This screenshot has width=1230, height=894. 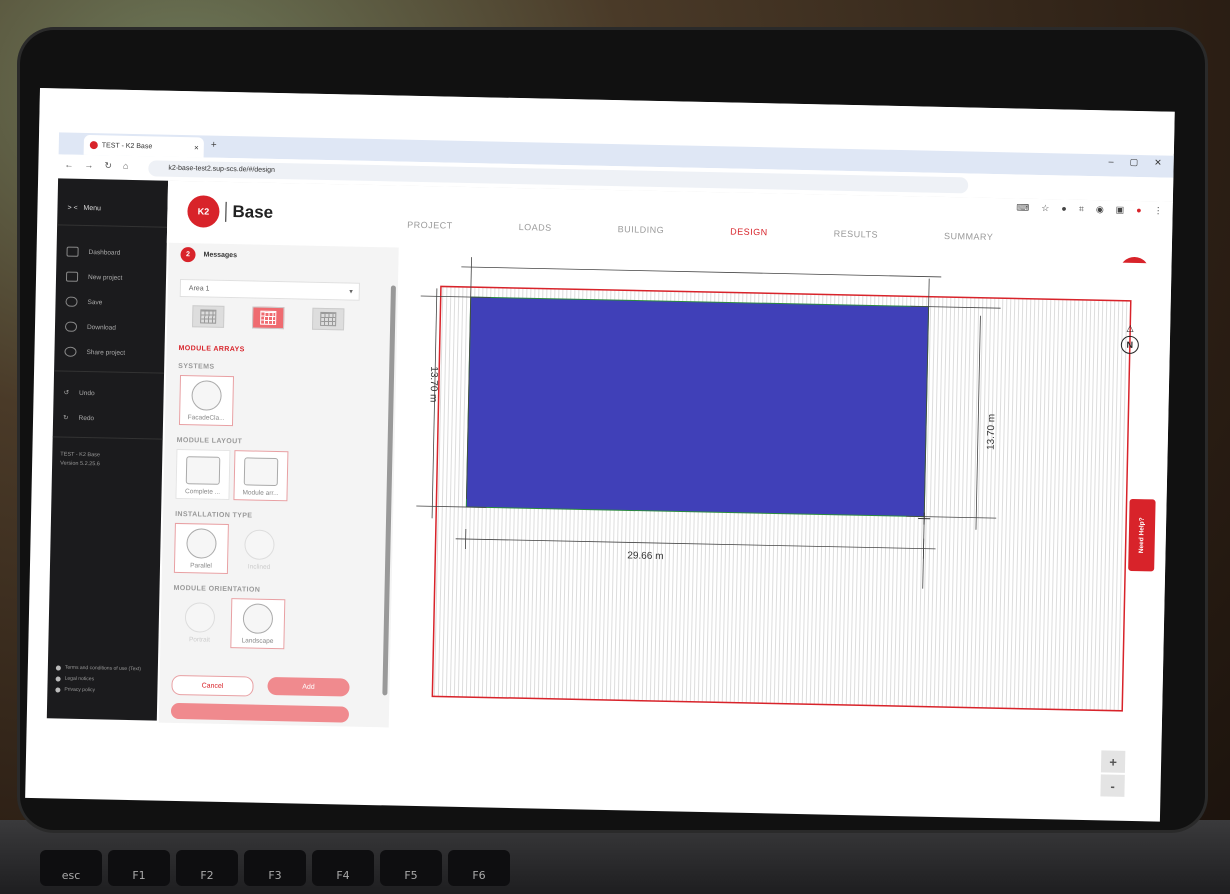 I want to click on sidebar-menu-toggle: > < Menu, so click(x=84, y=209).